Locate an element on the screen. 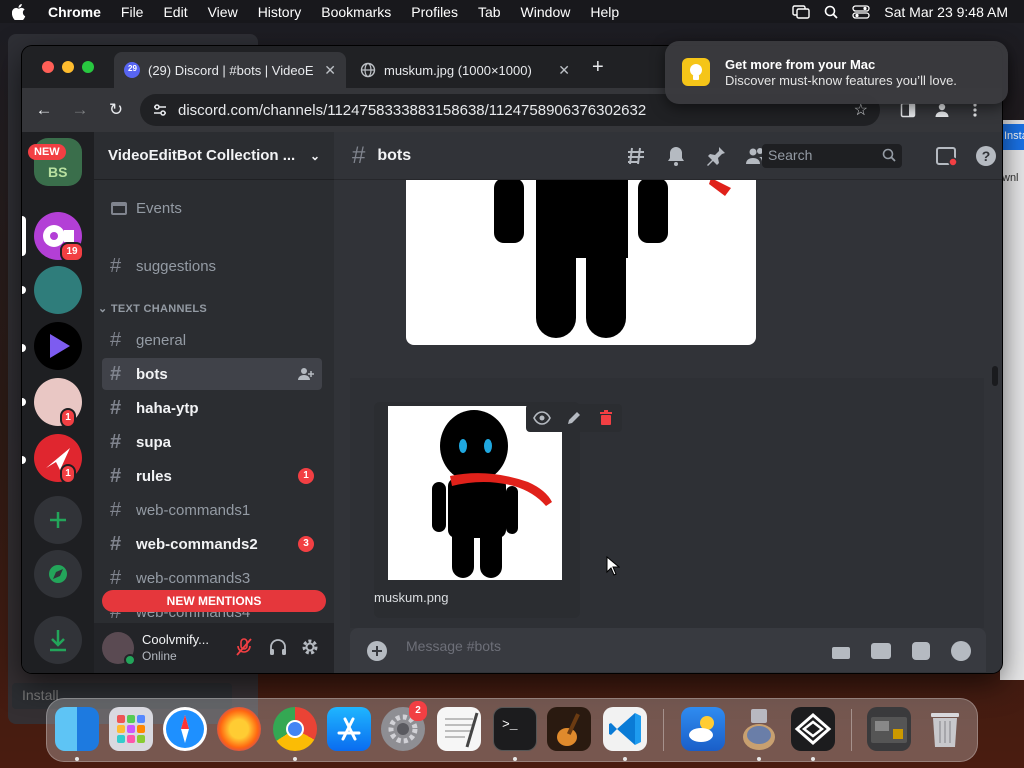  emoji-icon is located at coordinates (961, 651).